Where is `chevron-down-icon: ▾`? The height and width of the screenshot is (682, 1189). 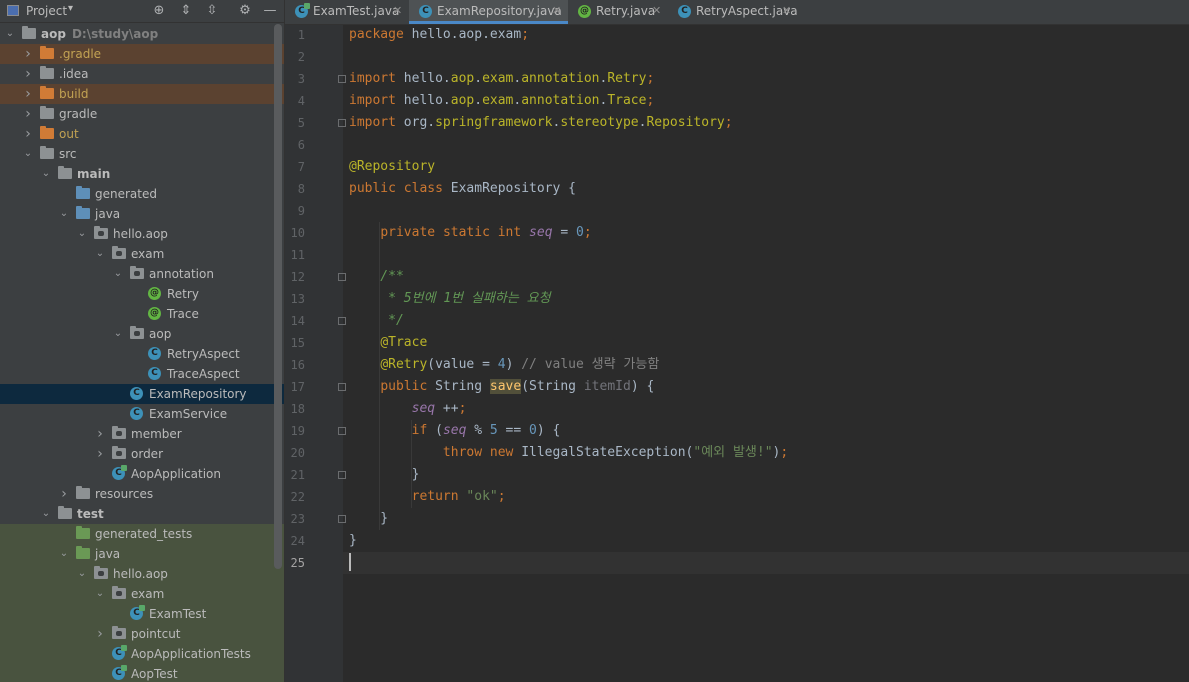
chevron-down-icon: ▾ is located at coordinates (70, 8).